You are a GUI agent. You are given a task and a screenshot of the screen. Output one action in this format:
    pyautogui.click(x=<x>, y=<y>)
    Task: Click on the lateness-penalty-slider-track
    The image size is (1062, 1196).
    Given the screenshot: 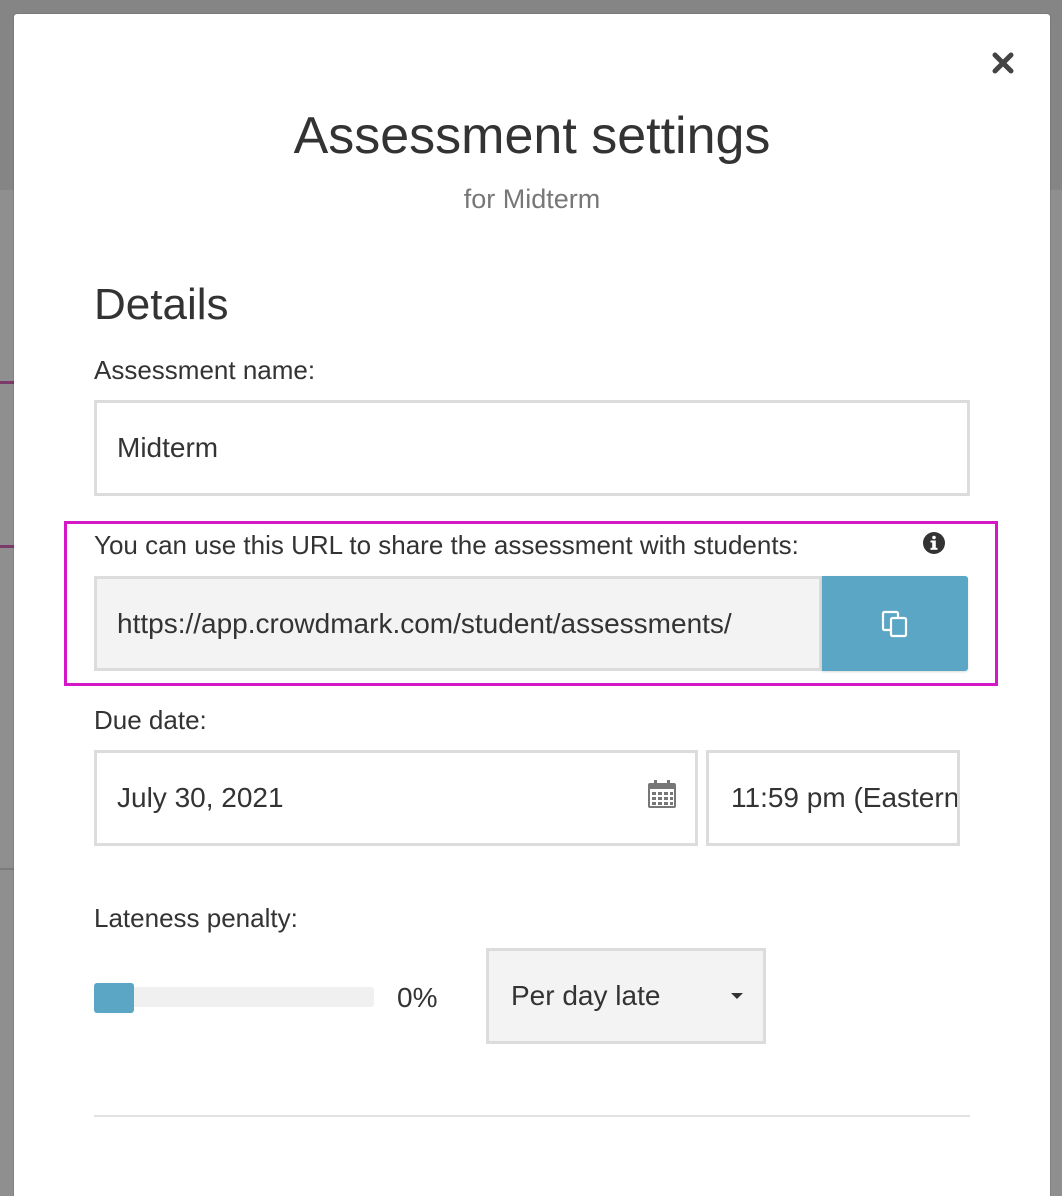 What is the action you would take?
    pyautogui.click(x=234, y=997)
    